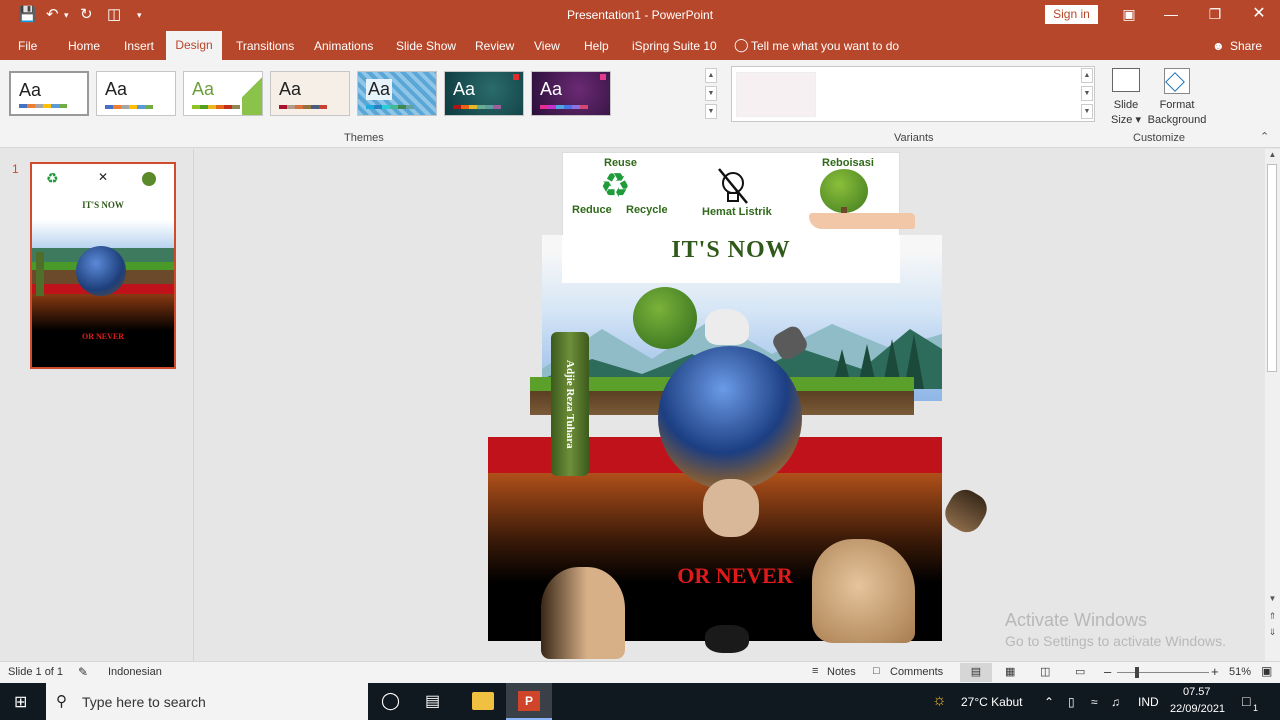 The height and width of the screenshot is (720, 1280). I want to click on activate-windows-subtitle: Go to Settings to activate Windows., so click(1115, 641).